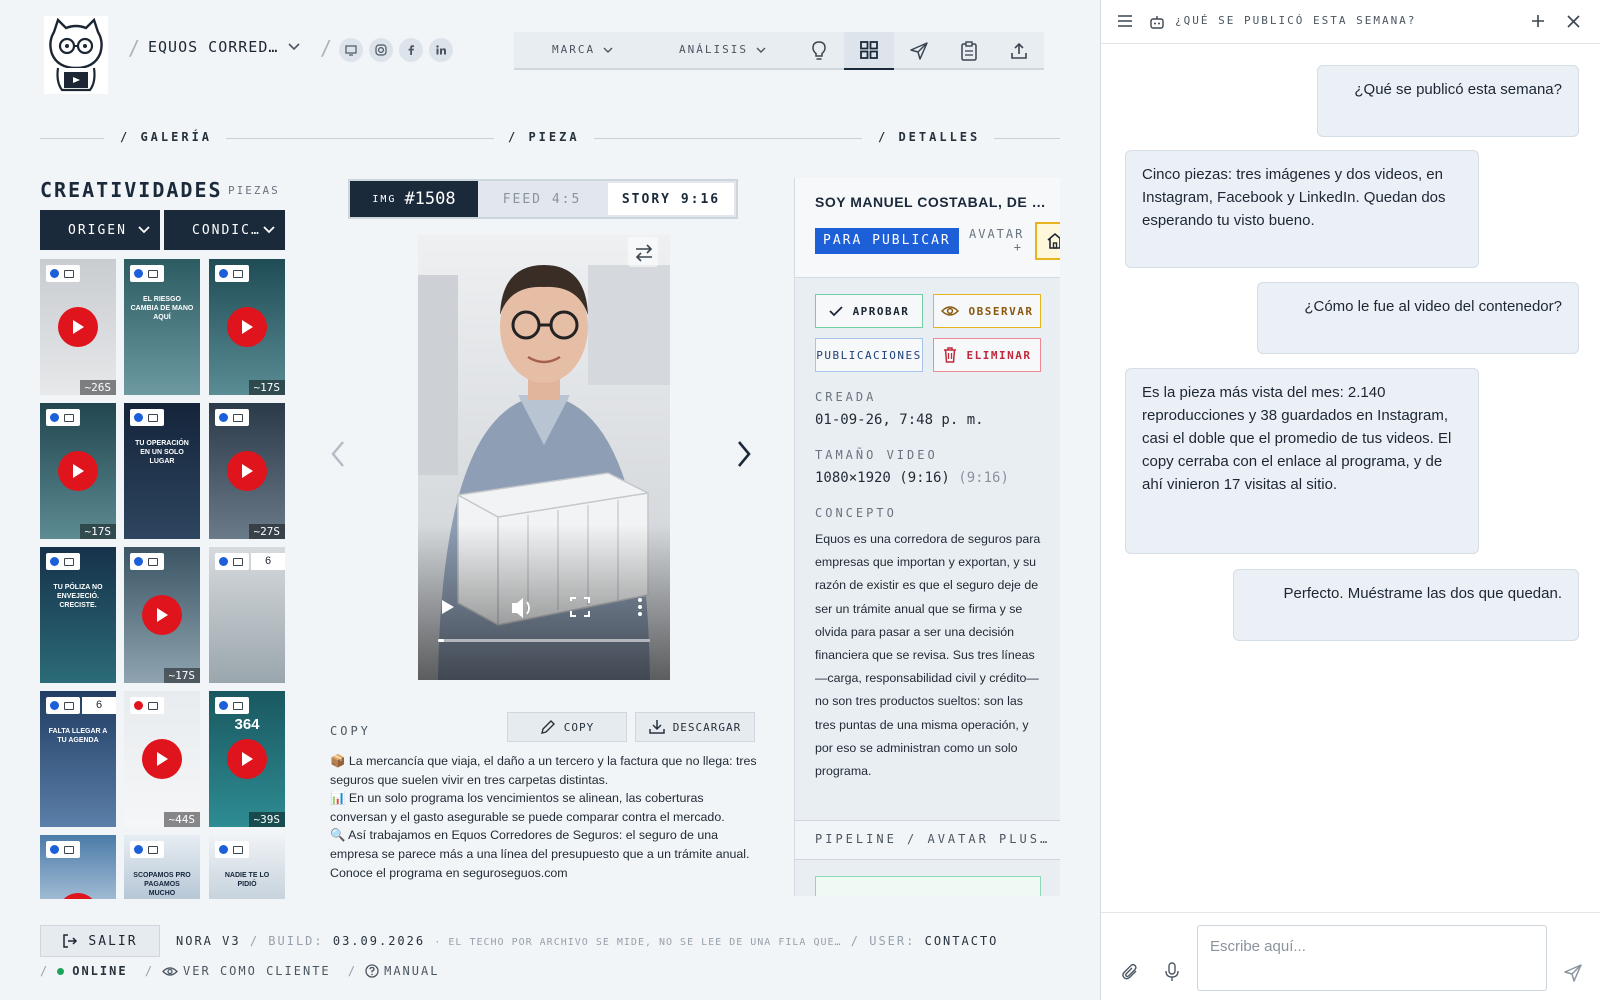 Image resolution: width=1600 pixels, height=1000 pixels. Describe the element at coordinates (671, 199) in the screenshot. I see `tab-story: STORY 9:16` at that location.